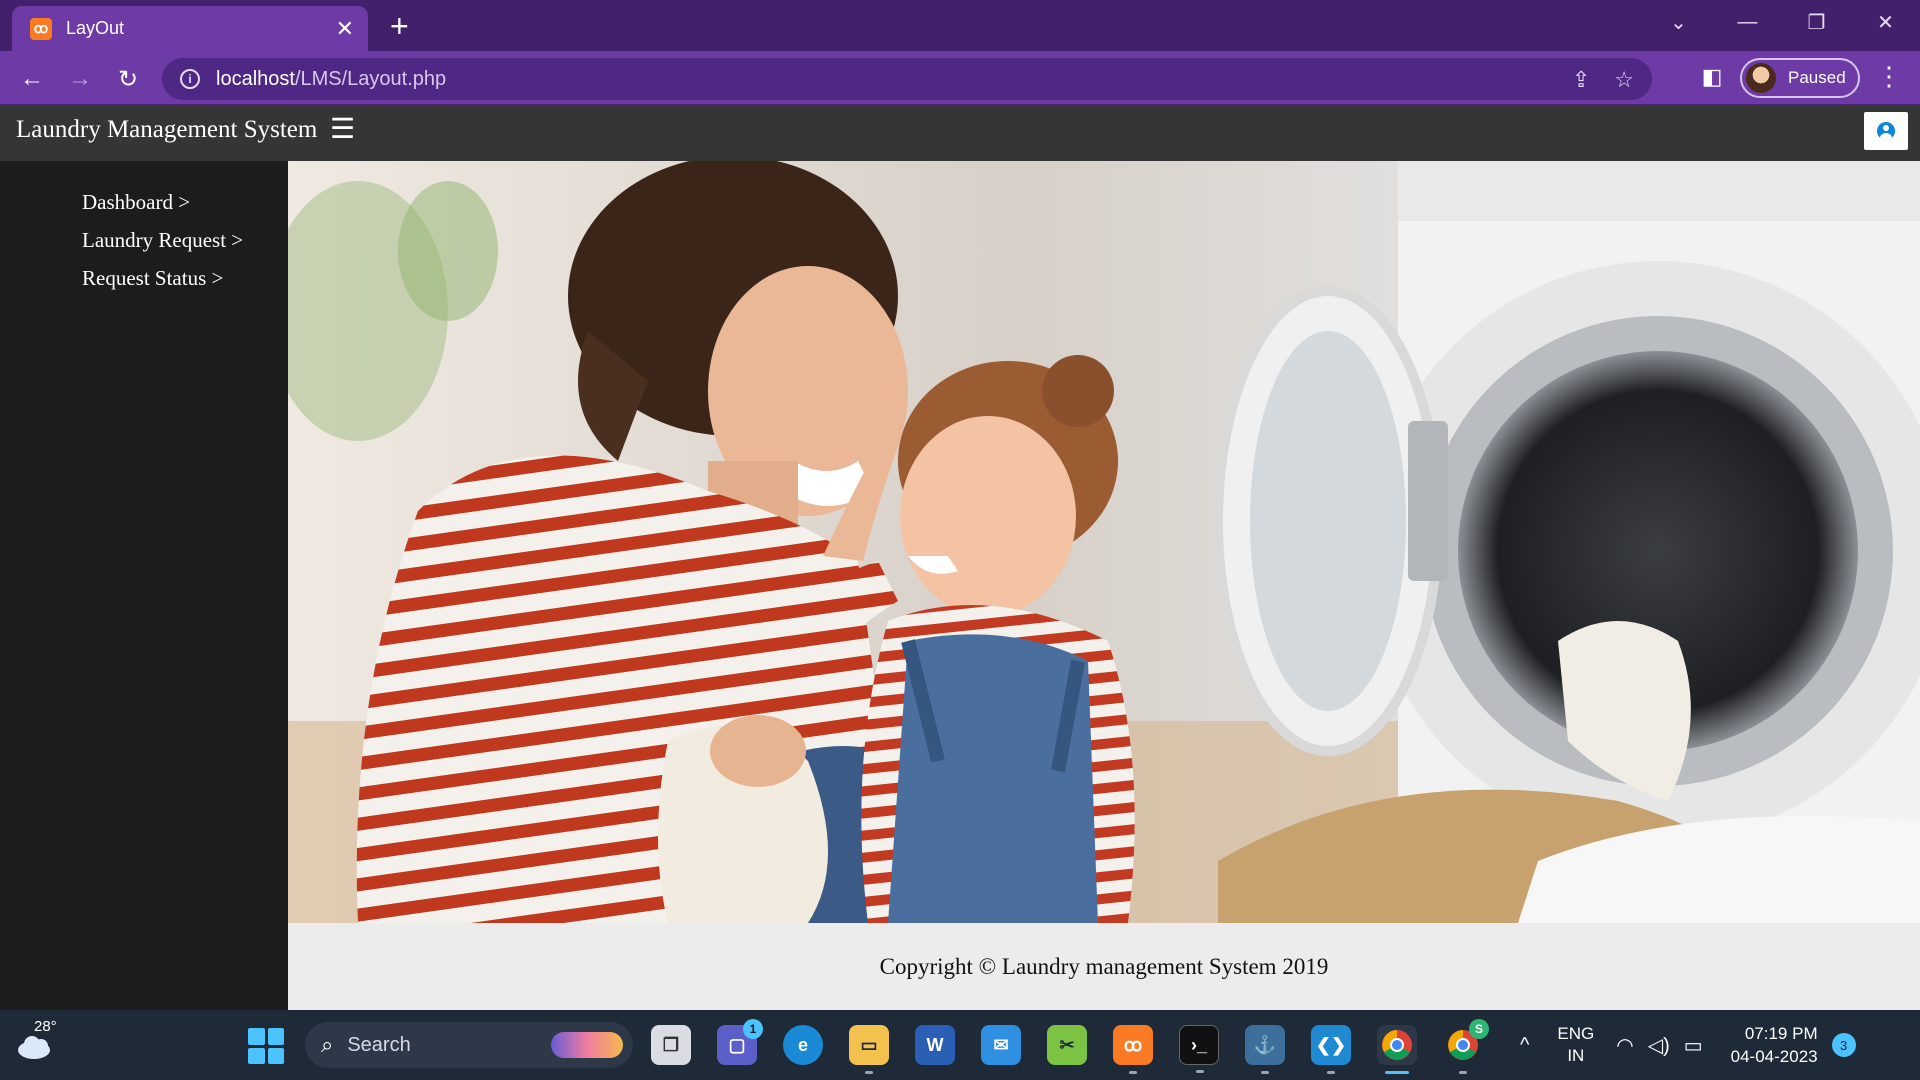  Describe the element at coordinates (32, 79) in the screenshot. I see `back-arrow-icon: ←` at that location.